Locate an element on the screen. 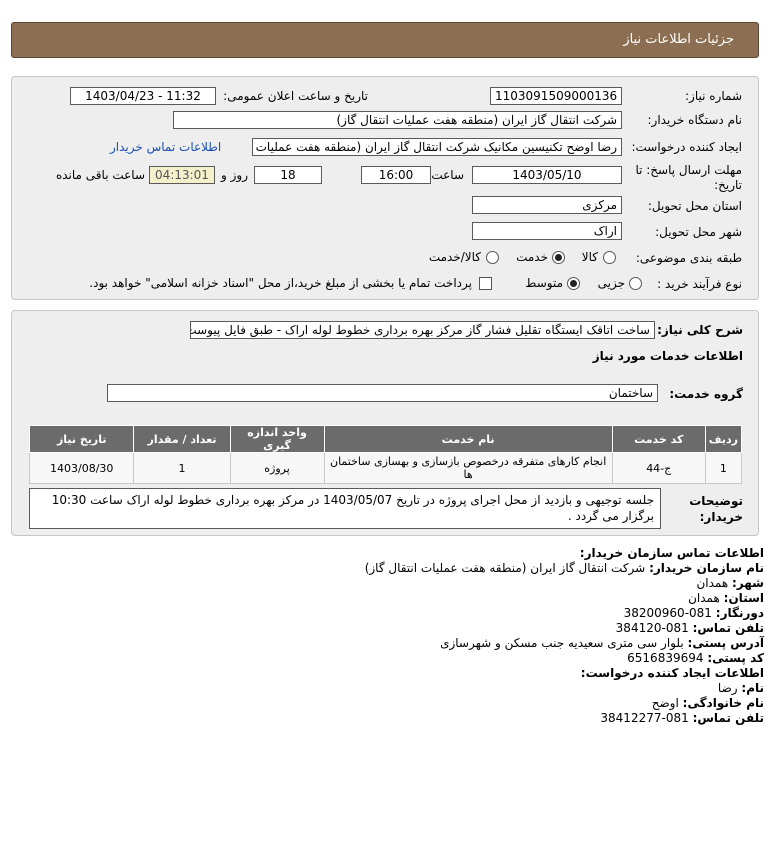 This screenshot has width=770, height=845. buyer-notes-label-line1: توضیحات is located at coordinates (716, 501).